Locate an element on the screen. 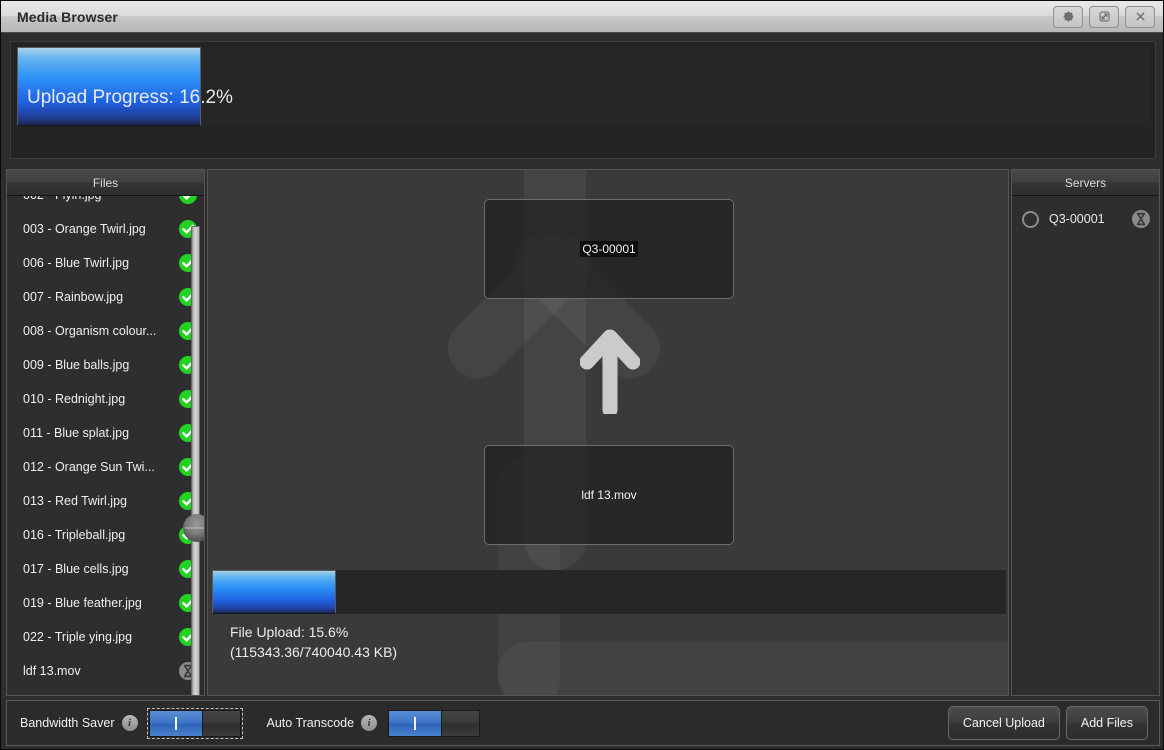 Image resolution: width=1164 pixels, height=750 pixels. action-buttons: Cancel Upload Add Files is located at coordinates (1047, 723).